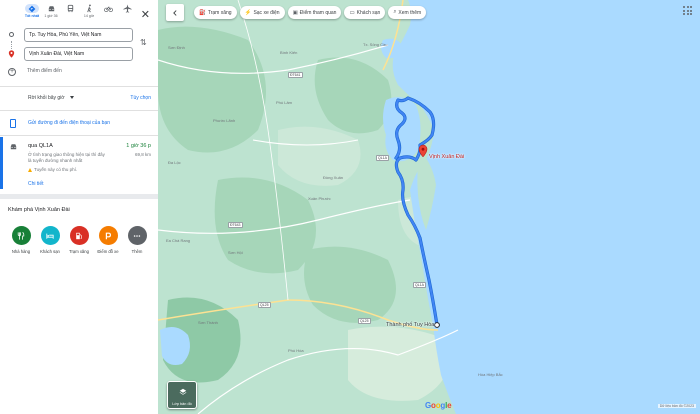  I want to click on warning-icon, so click(30, 170).